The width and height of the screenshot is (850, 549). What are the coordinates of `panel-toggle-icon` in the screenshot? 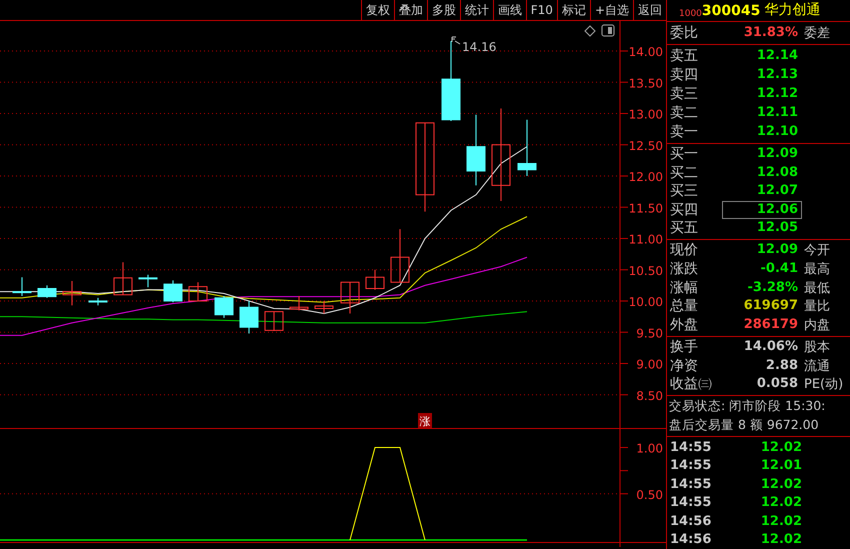 It's located at (608, 30).